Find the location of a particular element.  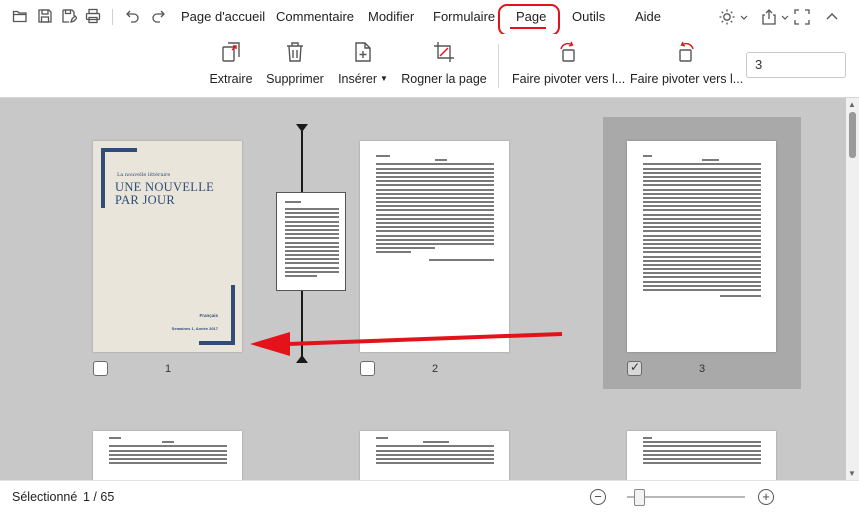

check-icon: ✓ is located at coordinates (635, 367).